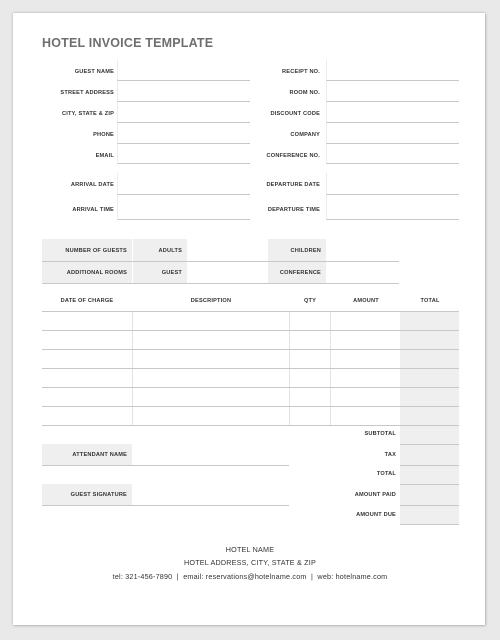 Image resolution: width=500 pixels, height=640 pixels. I want to click on column-header-date: DATE OF CHARGE, so click(87, 301).